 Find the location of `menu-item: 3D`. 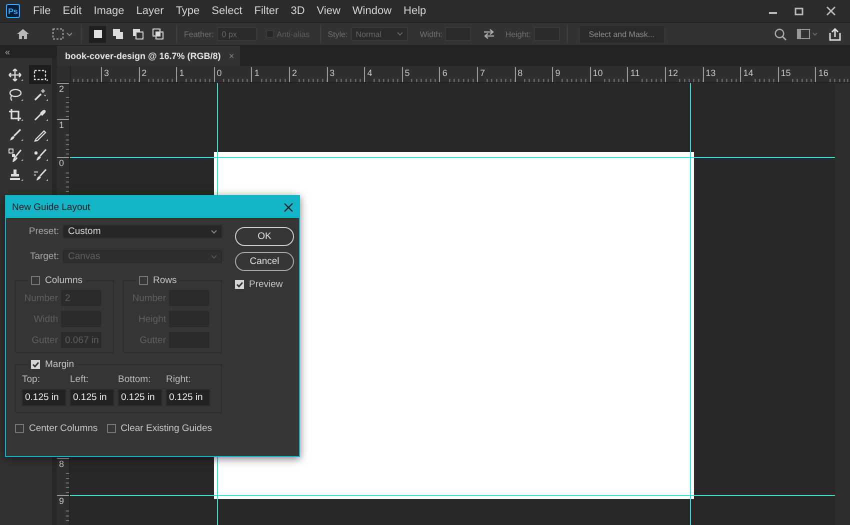

menu-item: 3D is located at coordinates (298, 11).